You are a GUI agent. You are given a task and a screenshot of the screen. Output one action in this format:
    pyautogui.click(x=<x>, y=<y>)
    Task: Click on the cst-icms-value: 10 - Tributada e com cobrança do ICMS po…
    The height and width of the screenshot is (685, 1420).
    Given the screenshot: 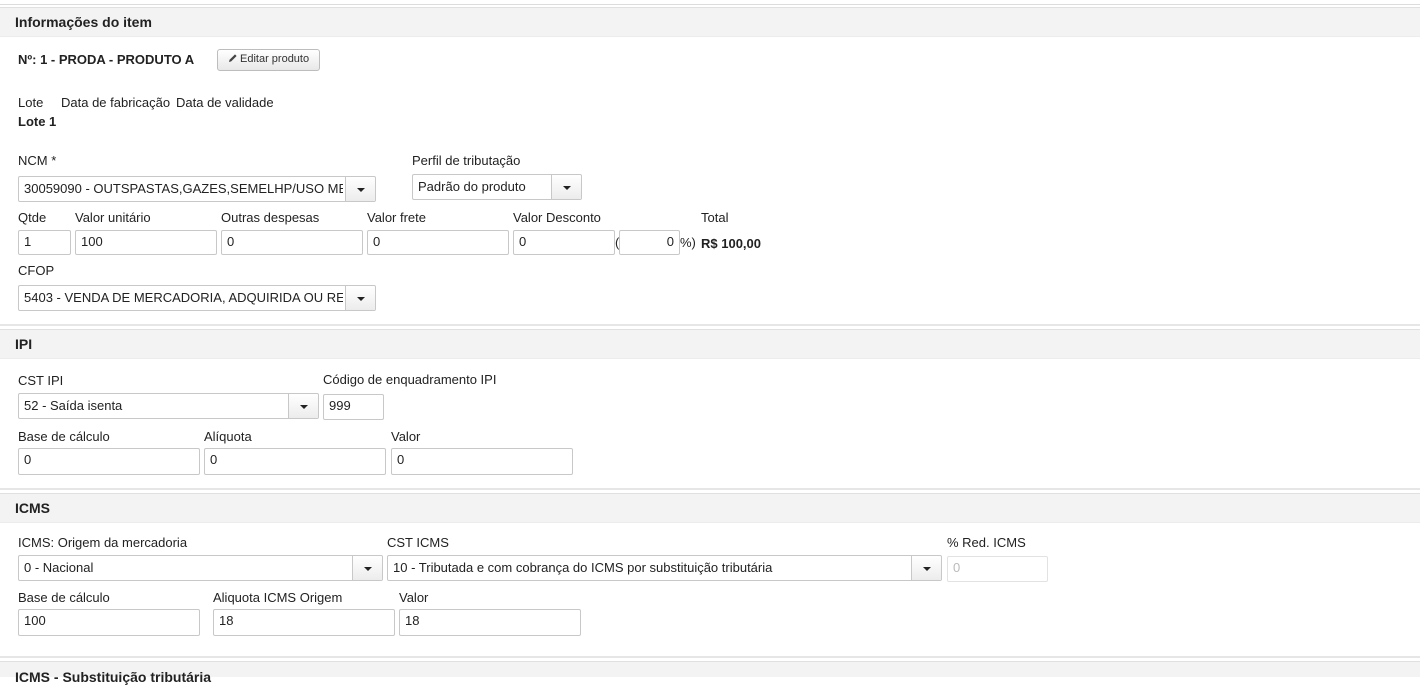 What is the action you would take?
    pyautogui.click(x=583, y=567)
    